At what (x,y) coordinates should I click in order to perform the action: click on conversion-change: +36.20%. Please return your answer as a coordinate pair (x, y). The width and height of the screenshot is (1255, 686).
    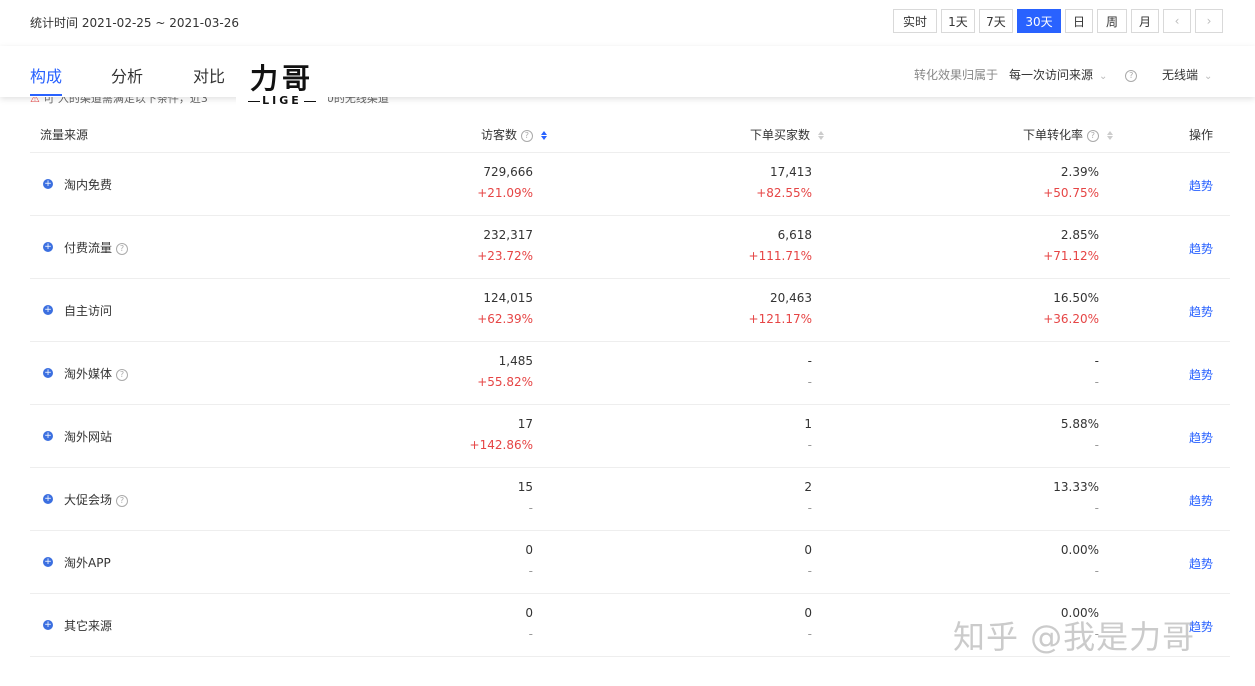
    Looking at the image, I should click on (1071, 319).